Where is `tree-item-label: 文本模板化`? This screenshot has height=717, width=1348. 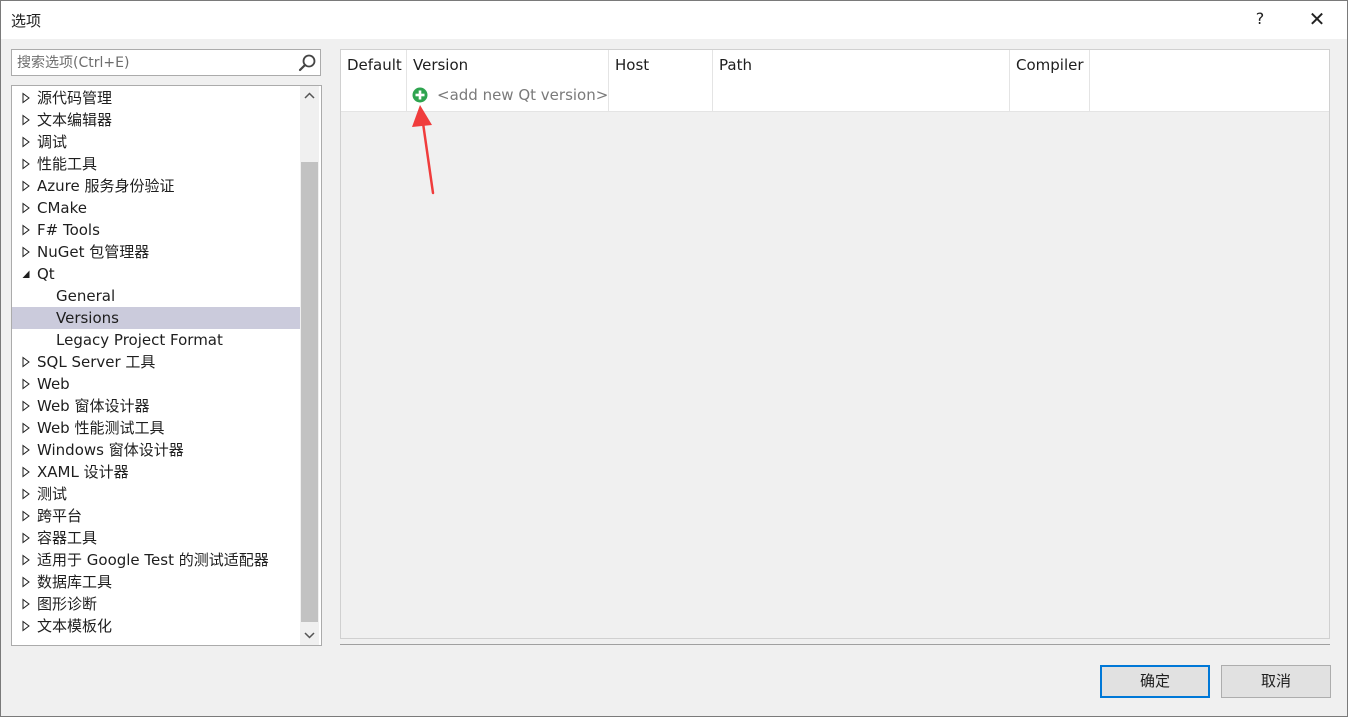 tree-item-label: 文本模板化 is located at coordinates (75, 626).